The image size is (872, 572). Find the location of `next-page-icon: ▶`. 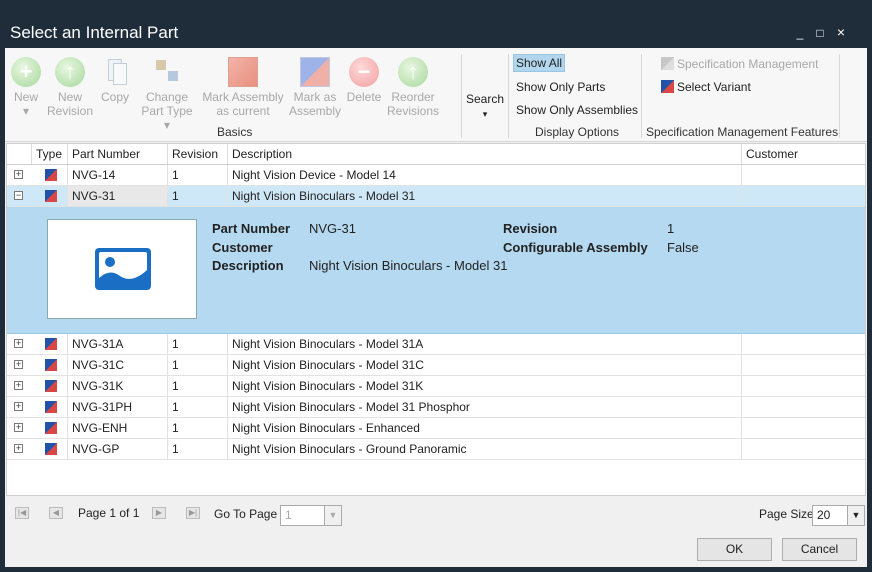

next-page-icon: ▶ is located at coordinates (159, 513).